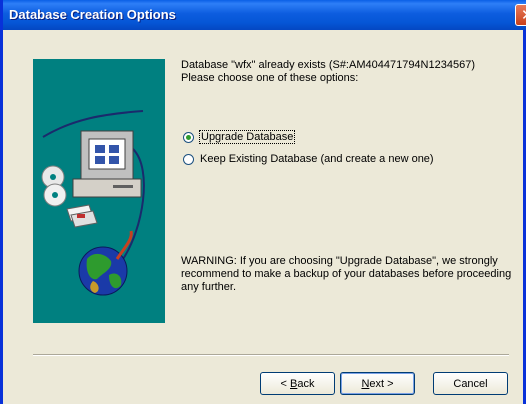 Image resolution: width=526 pixels, height=404 pixels. I want to click on wizard-graphic, so click(93, 203).